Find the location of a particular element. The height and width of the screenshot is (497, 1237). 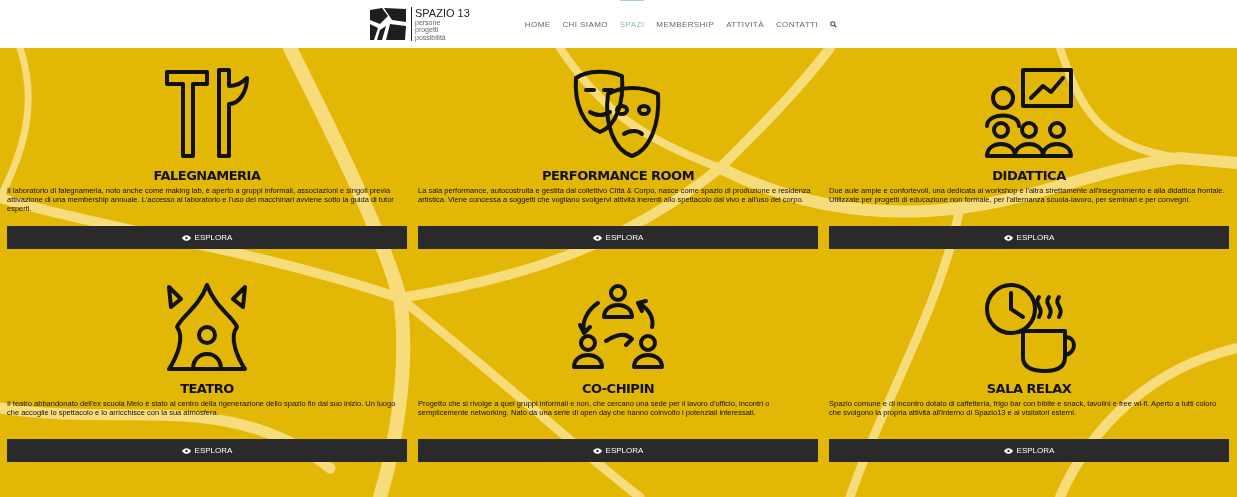

nav-link: ATTIVITÀ is located at coordinates (745, 17).